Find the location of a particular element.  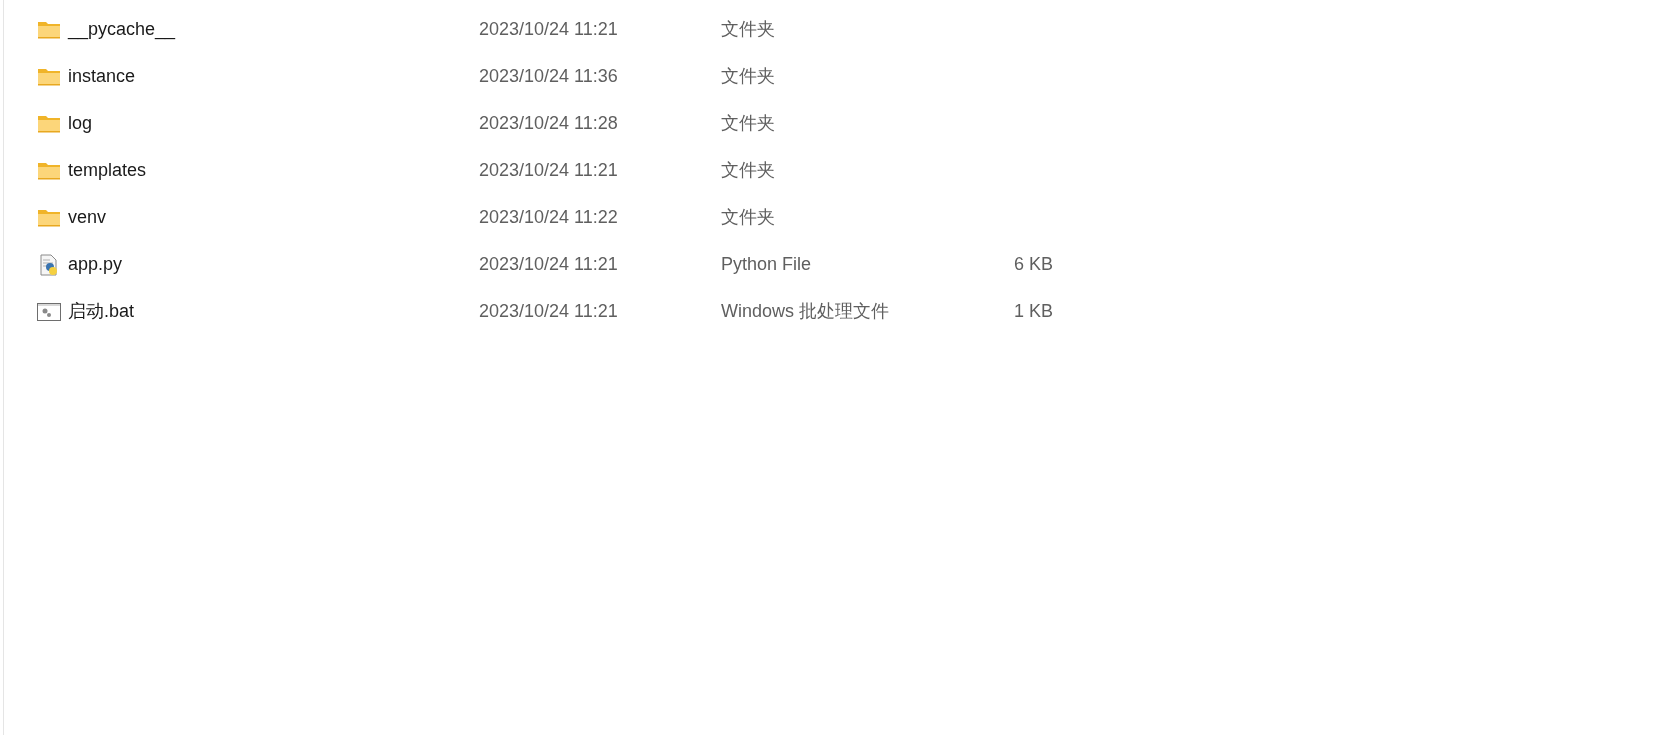

modified-date: 2023/10/24 11:28 is located at coordinates (549, 123).